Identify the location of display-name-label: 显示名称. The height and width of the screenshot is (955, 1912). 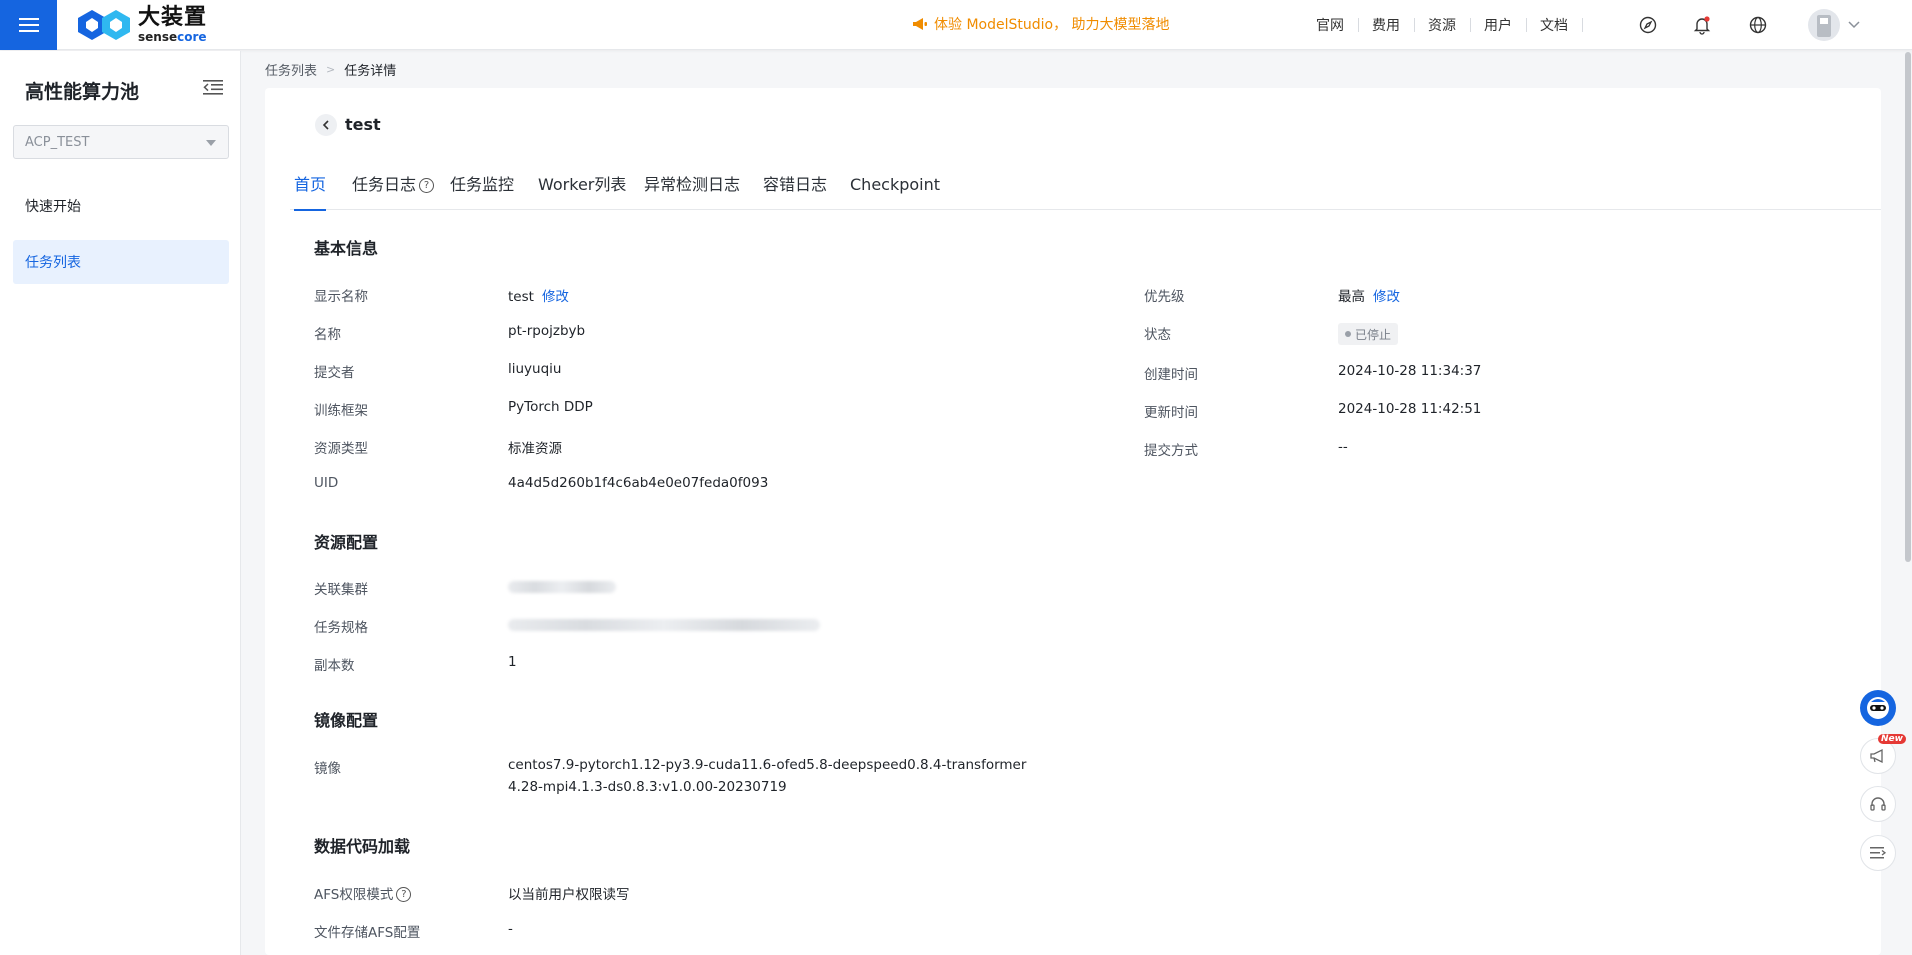
(341, 297).